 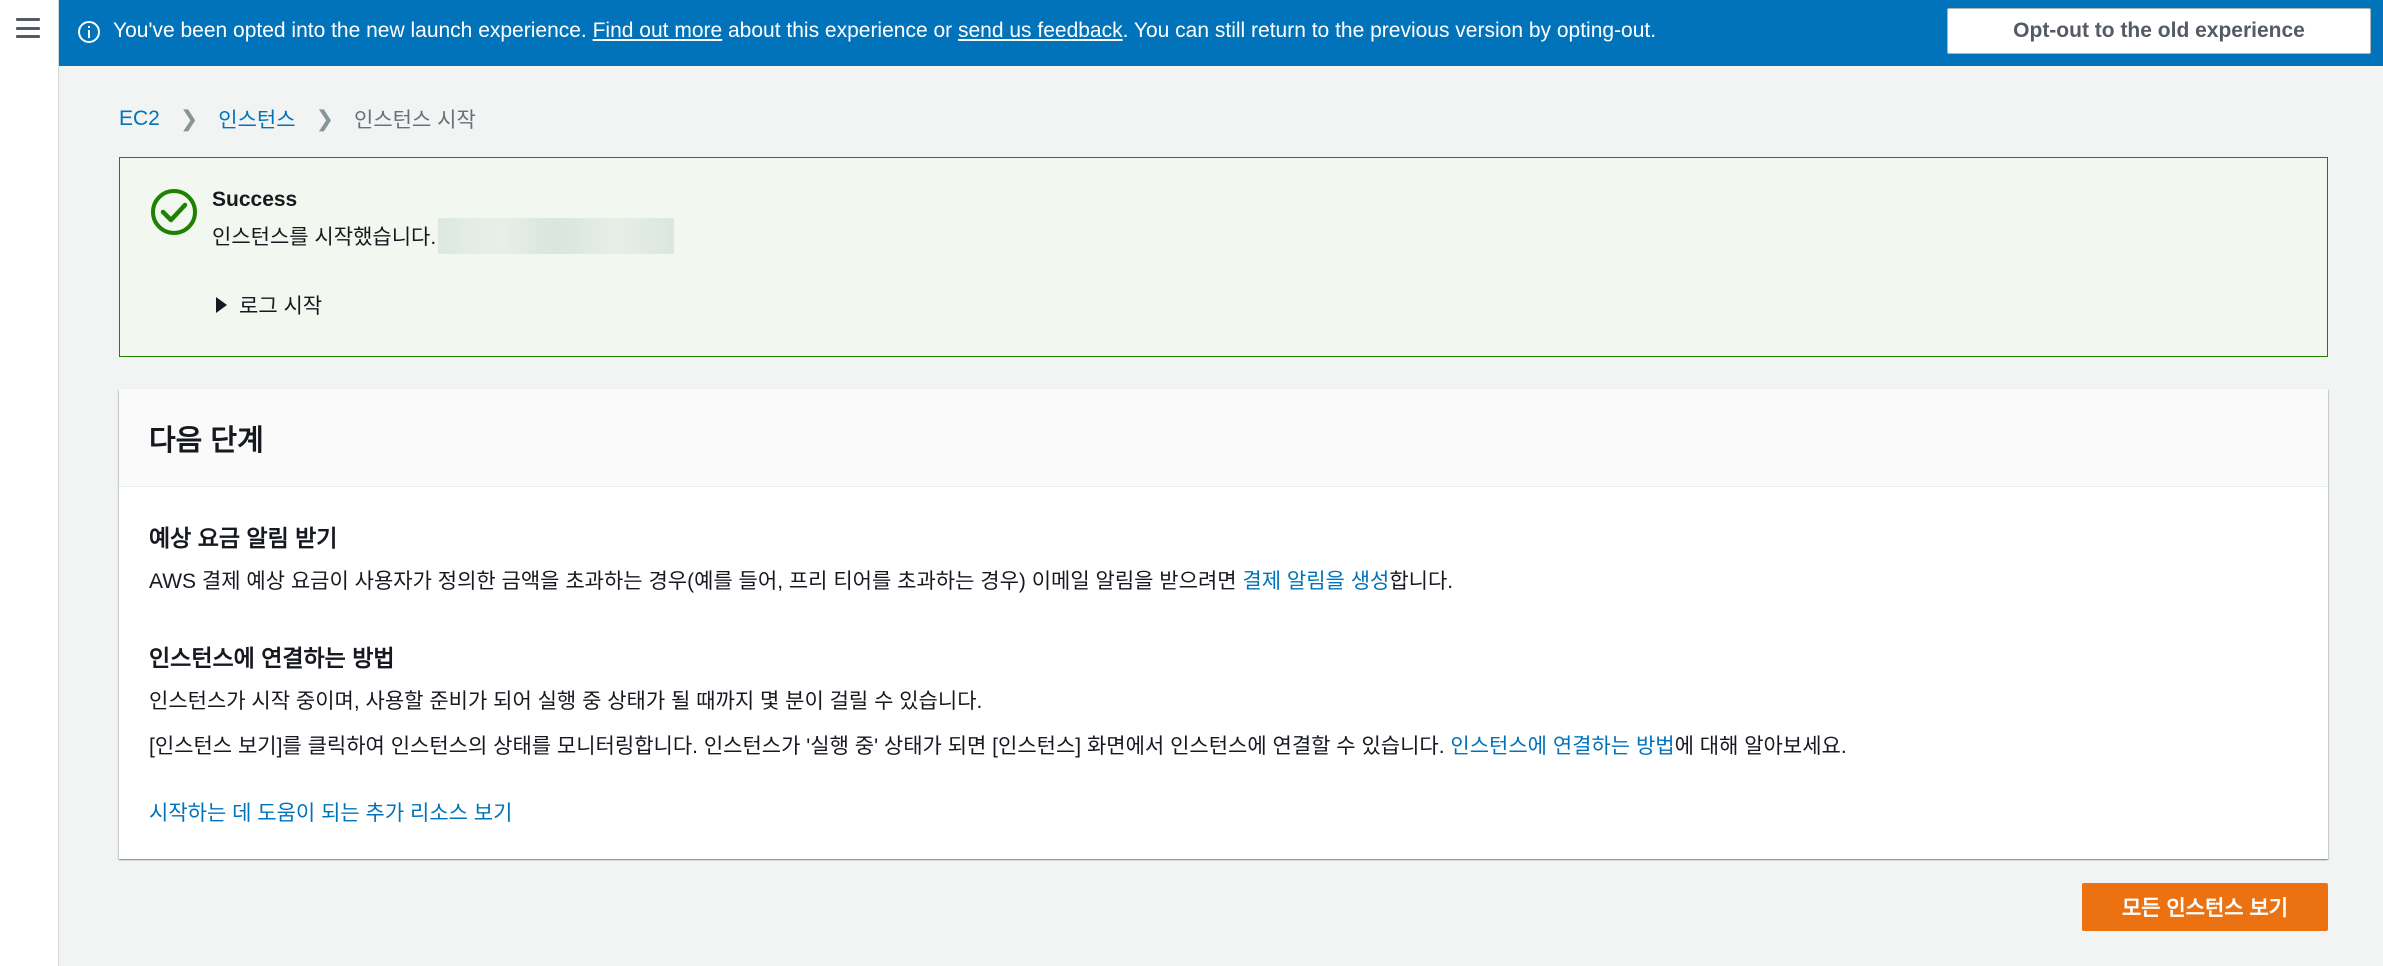 I want to click on connect-instance-suffix: 에 대해 알아보세요., so click(x=1760, y=746).